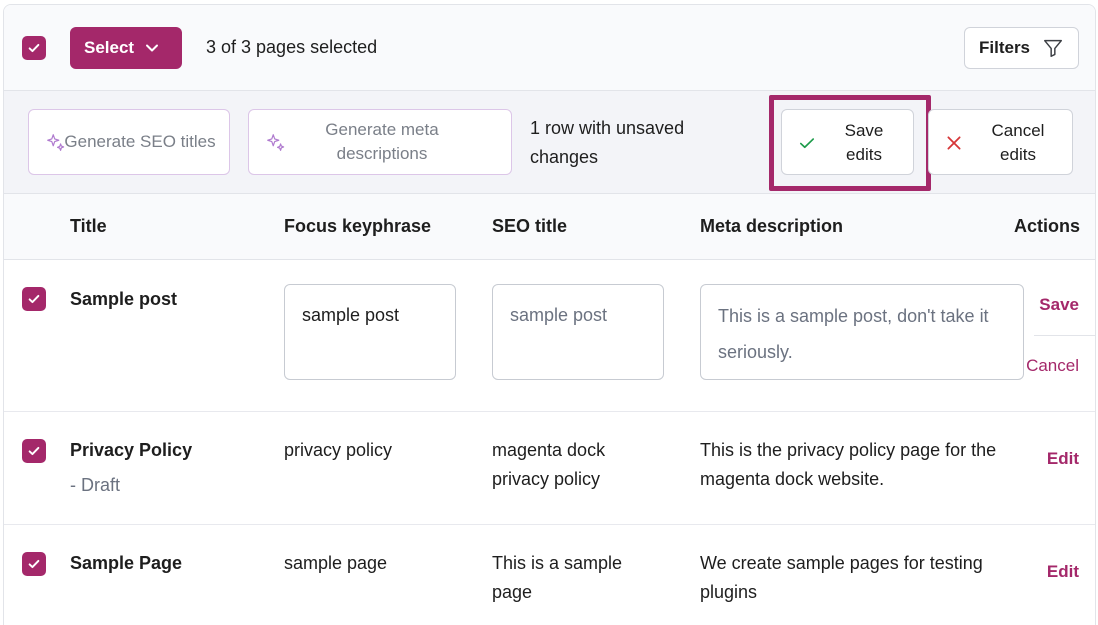  What do you see at coordinates (557, 577) in the screenshot?
I see `row-seo-title: This is a sample page` at bounding box center [557, 577].